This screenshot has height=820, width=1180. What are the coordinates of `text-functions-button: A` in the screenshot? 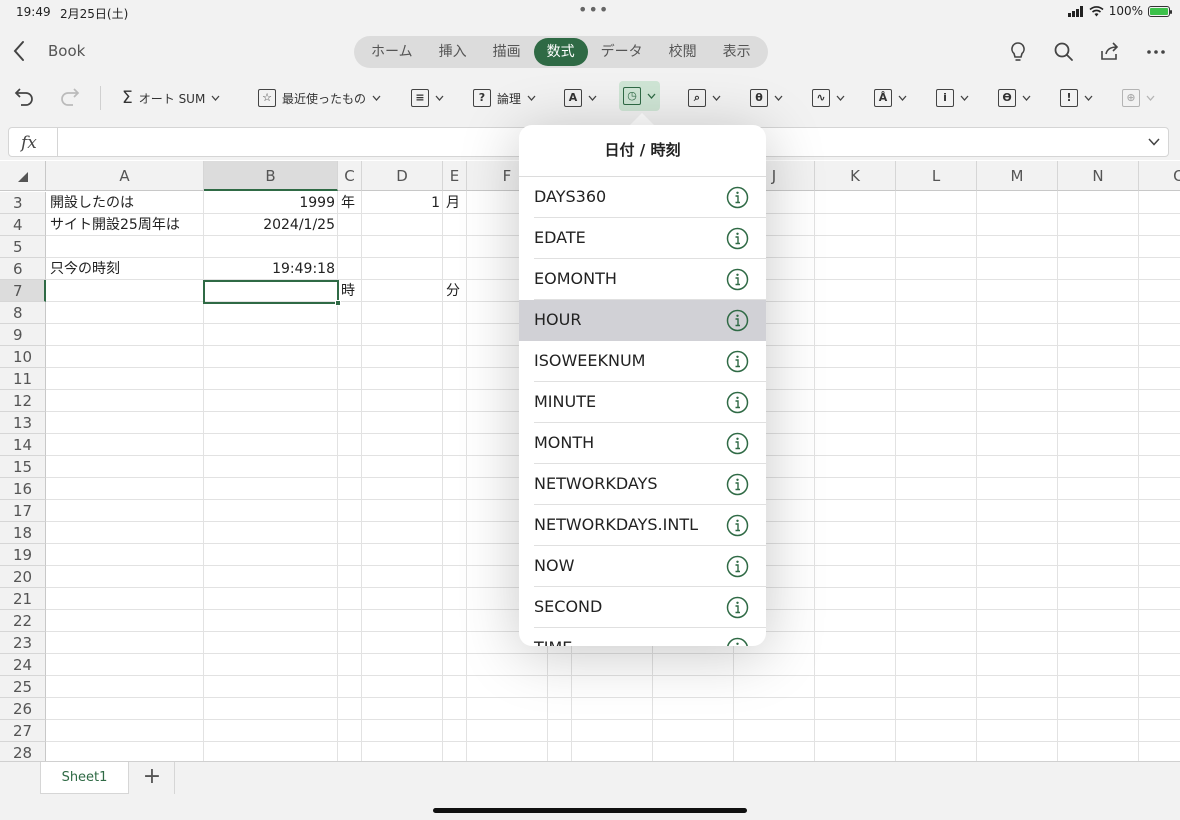 It's located at (580, 98).